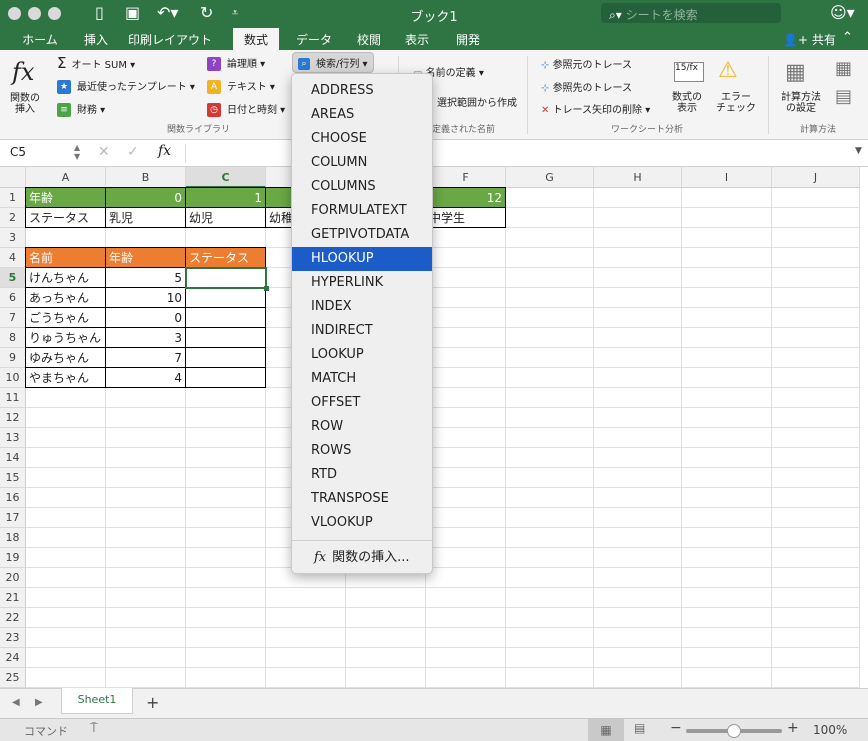 The image size is (868, 741). What do you see at coordinates (13, 678) in the screenshot?
I see `row-header-25: 25` at bounding box center [13, 678].